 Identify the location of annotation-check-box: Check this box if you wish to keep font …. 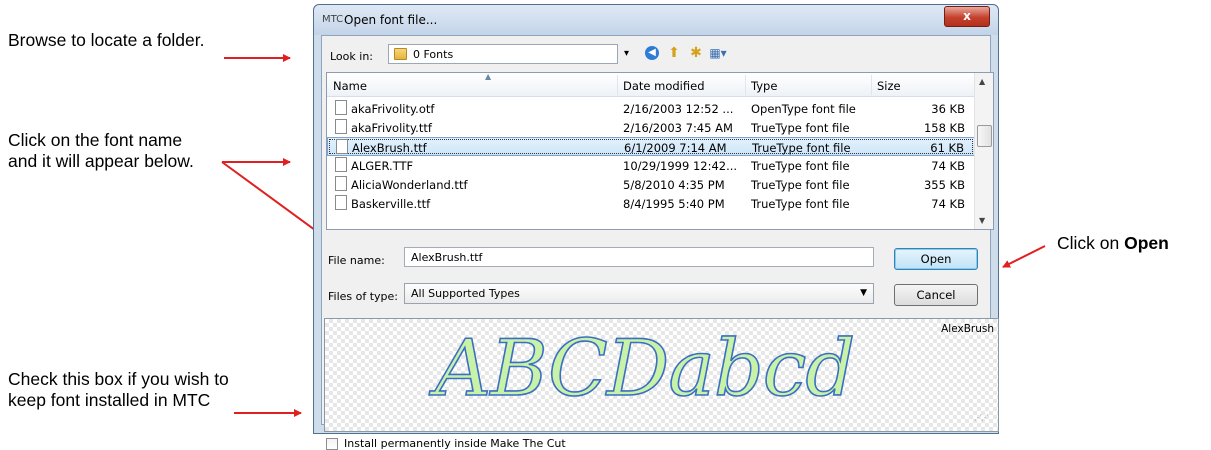
(118, 389).